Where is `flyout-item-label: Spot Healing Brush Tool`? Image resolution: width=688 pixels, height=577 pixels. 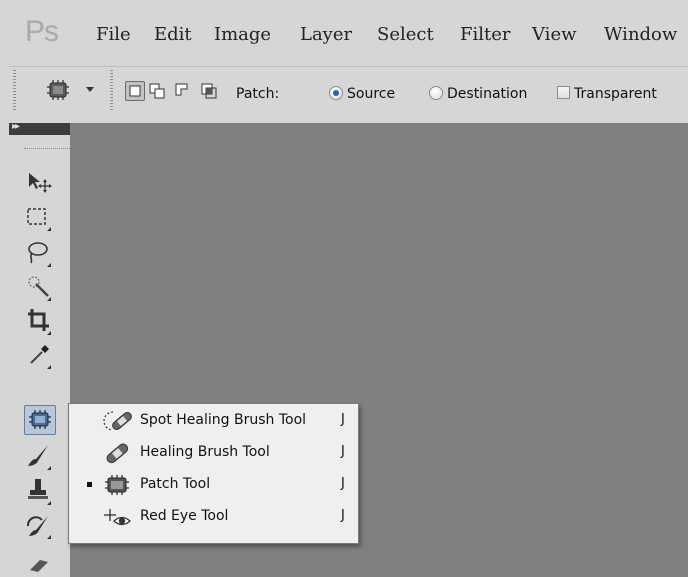
flyout-item-label: Spot Healing Brush Tool is located at coordinates (223, 420).